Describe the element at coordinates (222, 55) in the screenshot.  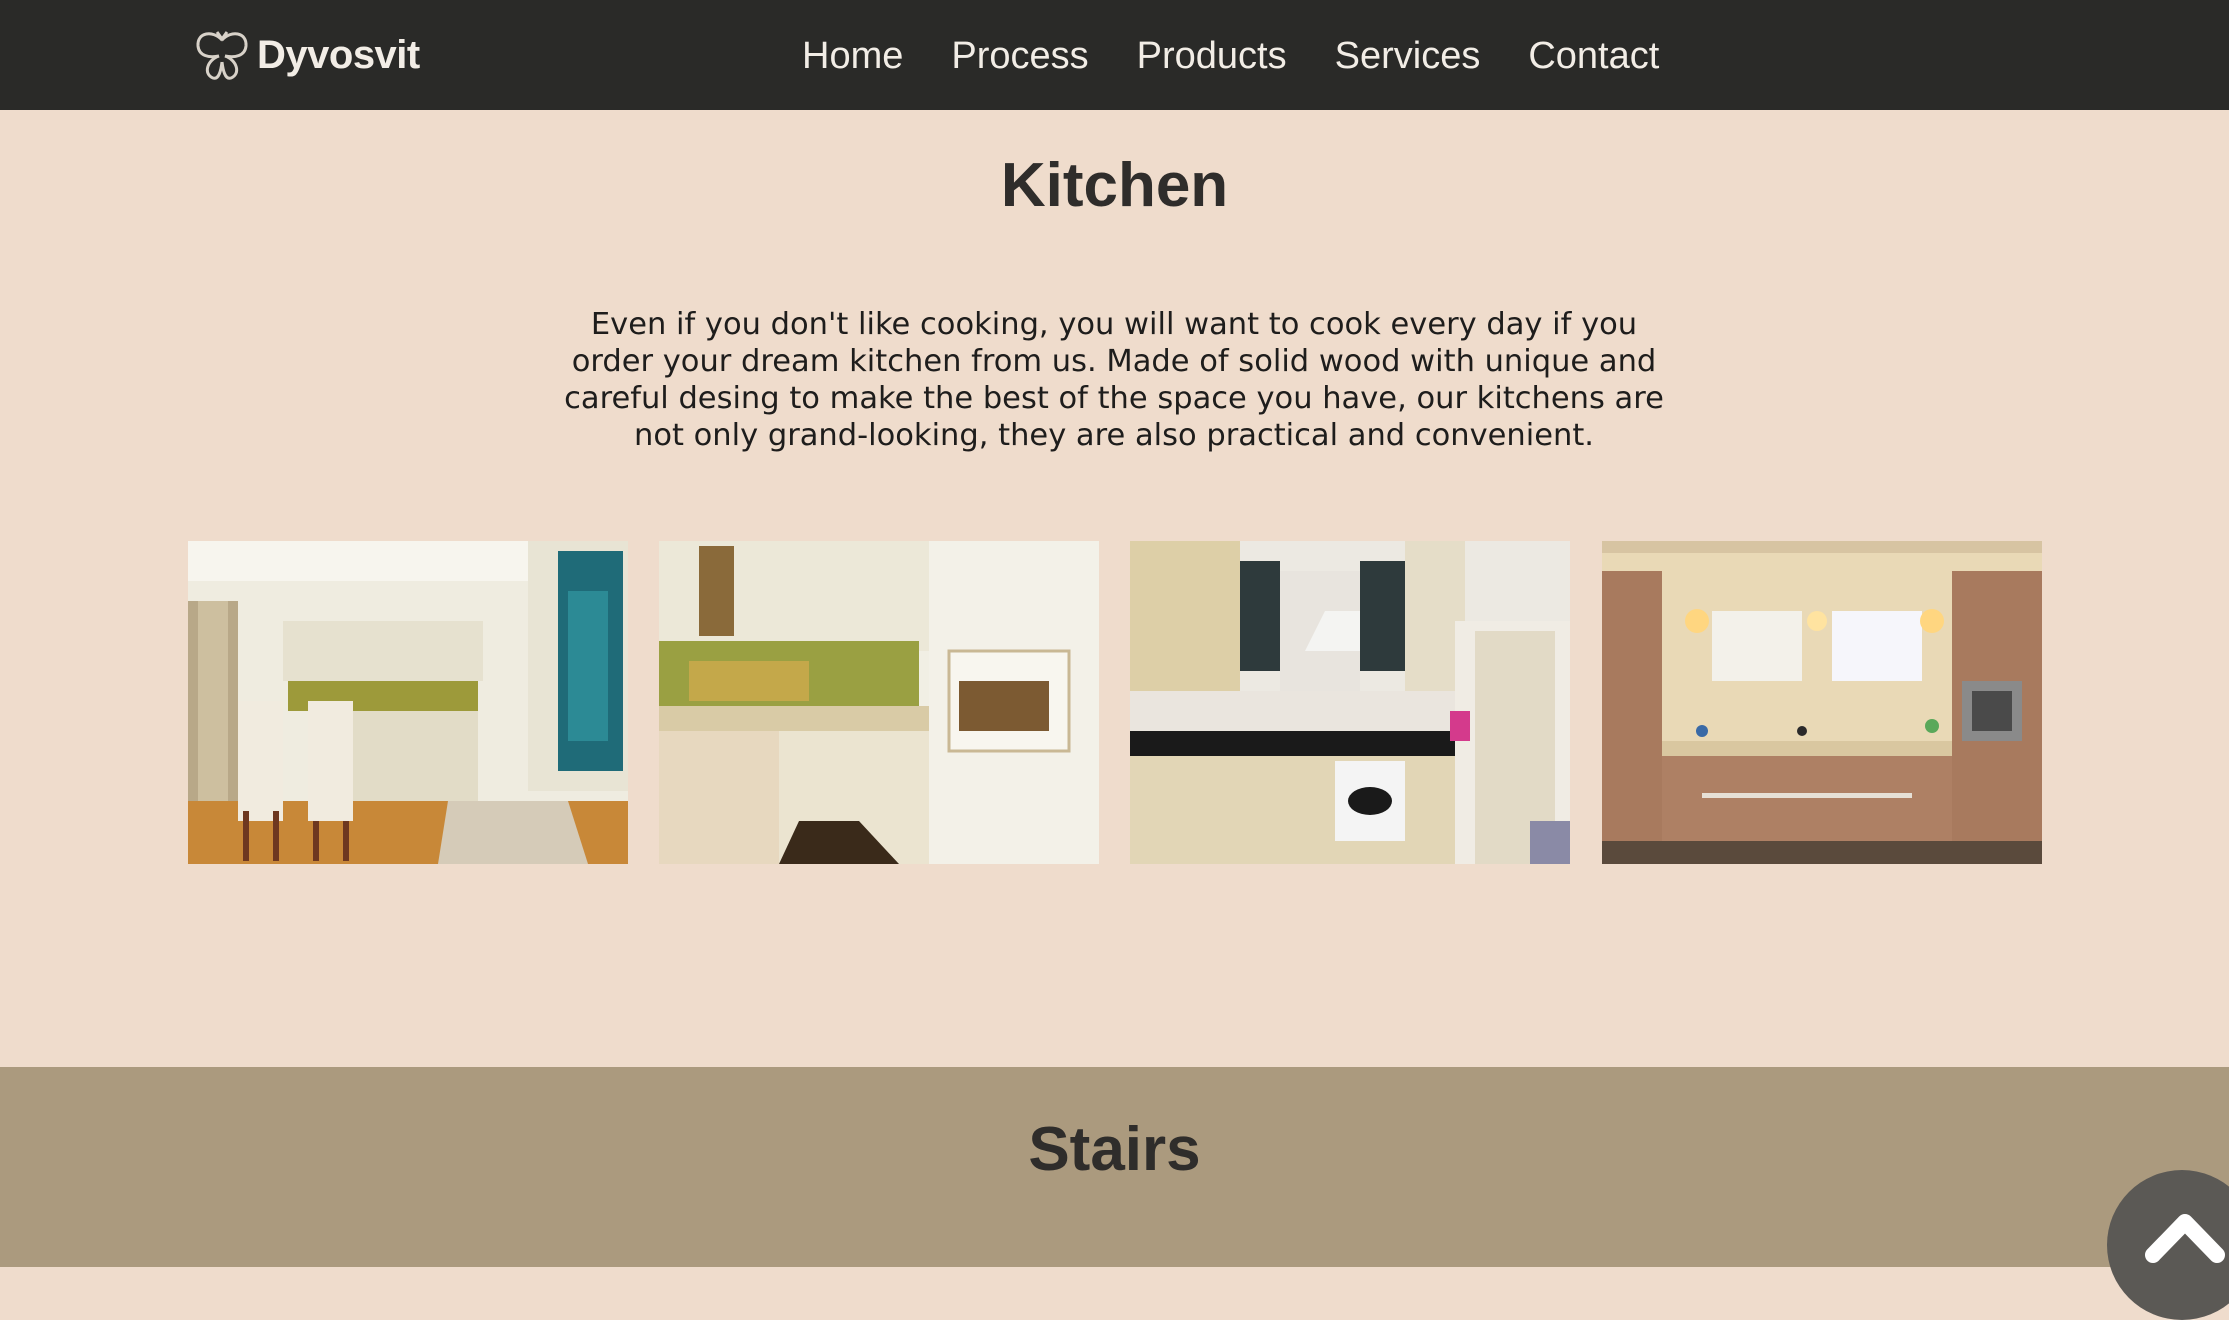
I see `butterfly-logo-icon` at that location.